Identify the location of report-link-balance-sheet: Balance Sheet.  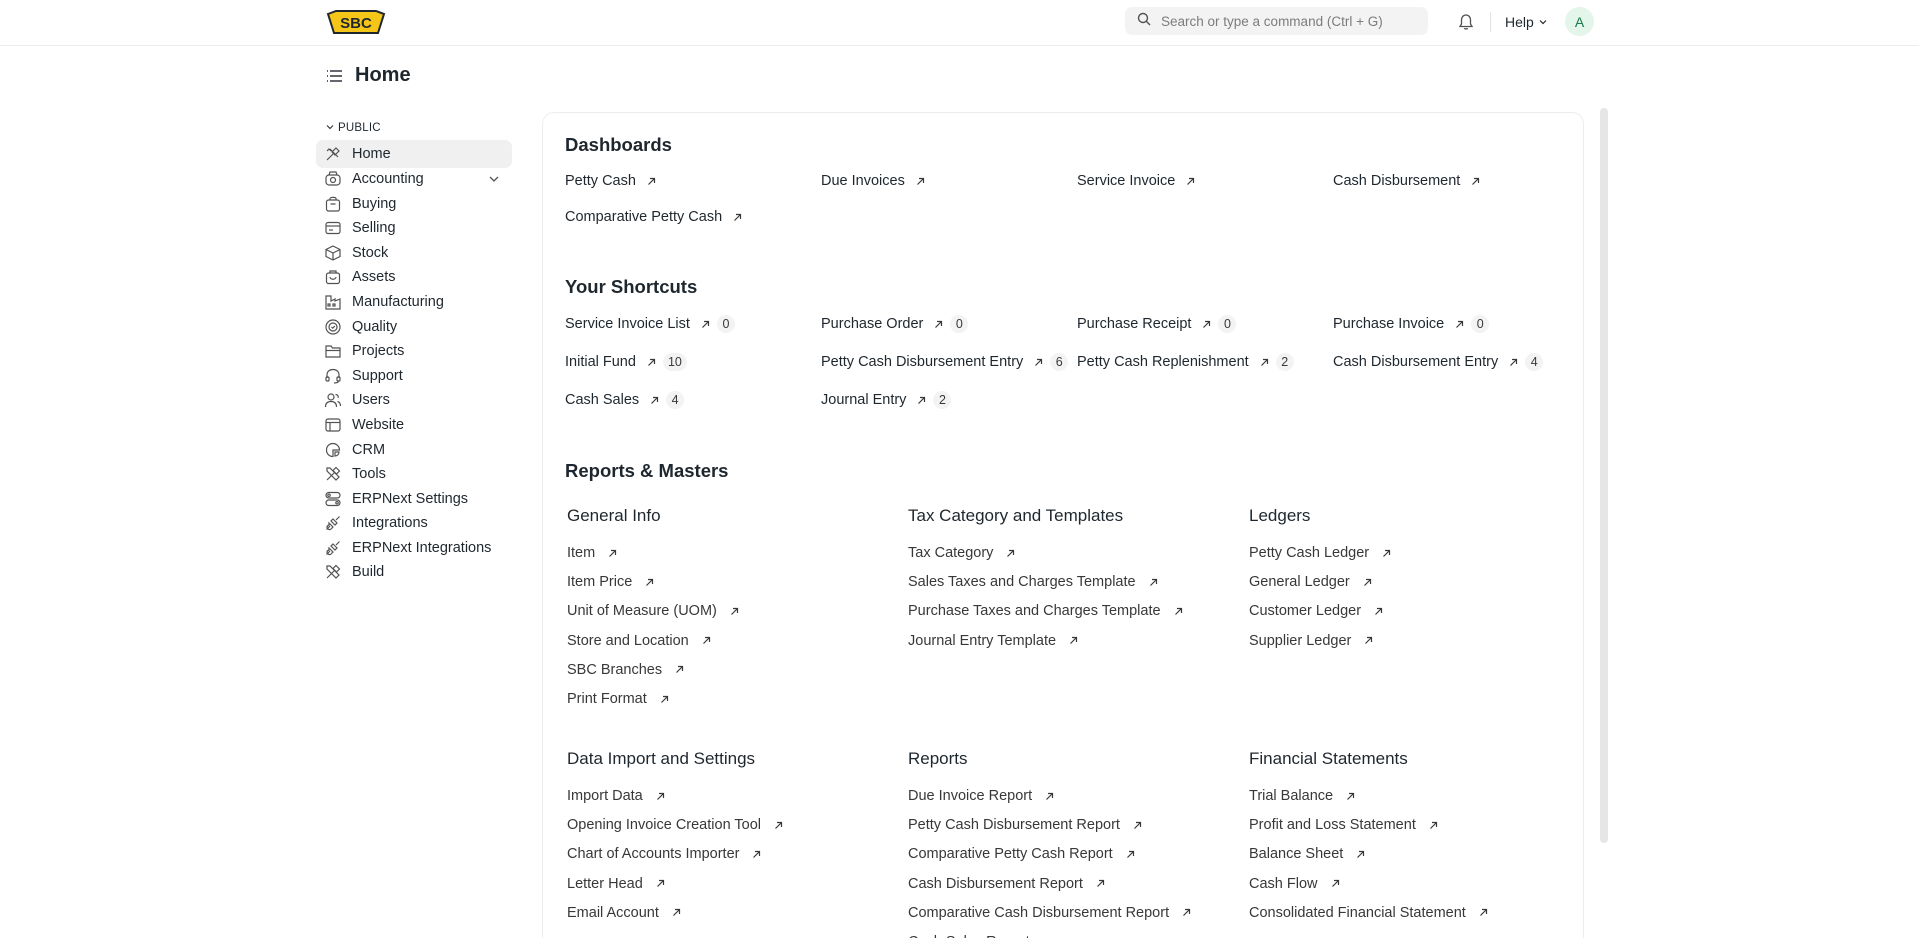
(1307, 854).